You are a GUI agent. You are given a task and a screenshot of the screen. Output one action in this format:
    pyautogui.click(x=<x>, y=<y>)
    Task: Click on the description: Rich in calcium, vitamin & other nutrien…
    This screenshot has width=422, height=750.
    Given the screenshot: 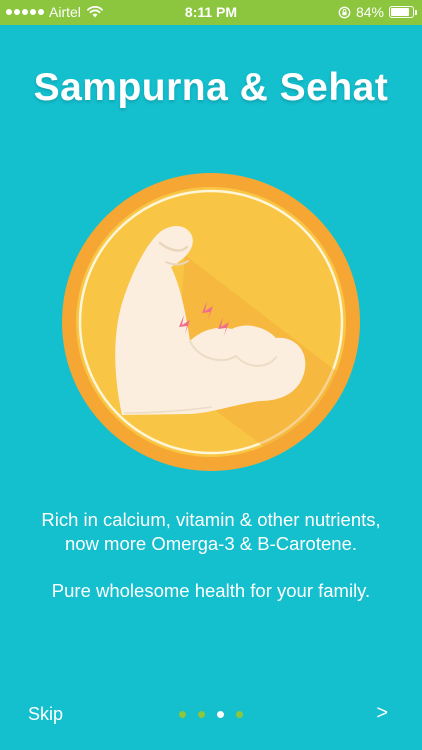 What is the action you would take?
    pyautogui.click(x=211, y=532)
    